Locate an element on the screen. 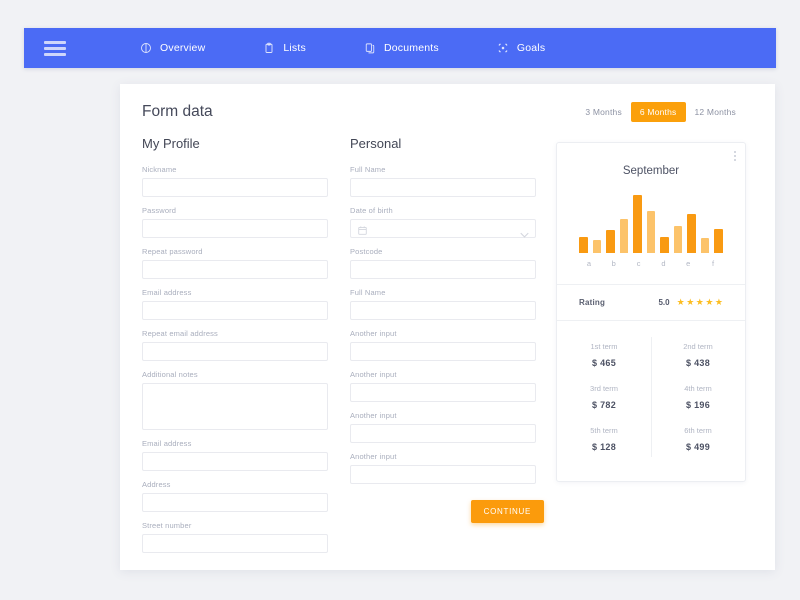  nav-item-documents: Documents is located at coordinates (401, 48).